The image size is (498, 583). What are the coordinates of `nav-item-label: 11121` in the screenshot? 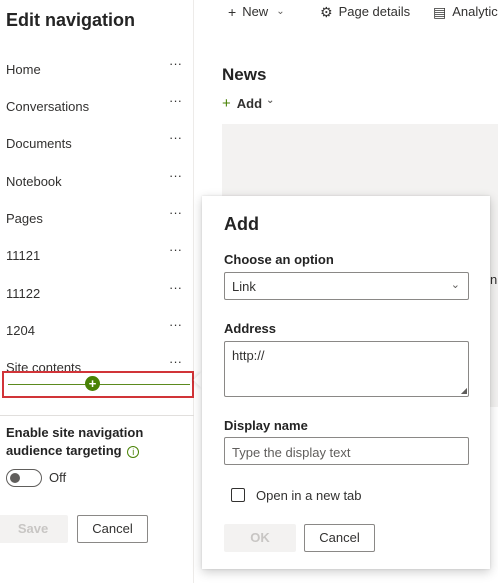 It's located at (23, 255).